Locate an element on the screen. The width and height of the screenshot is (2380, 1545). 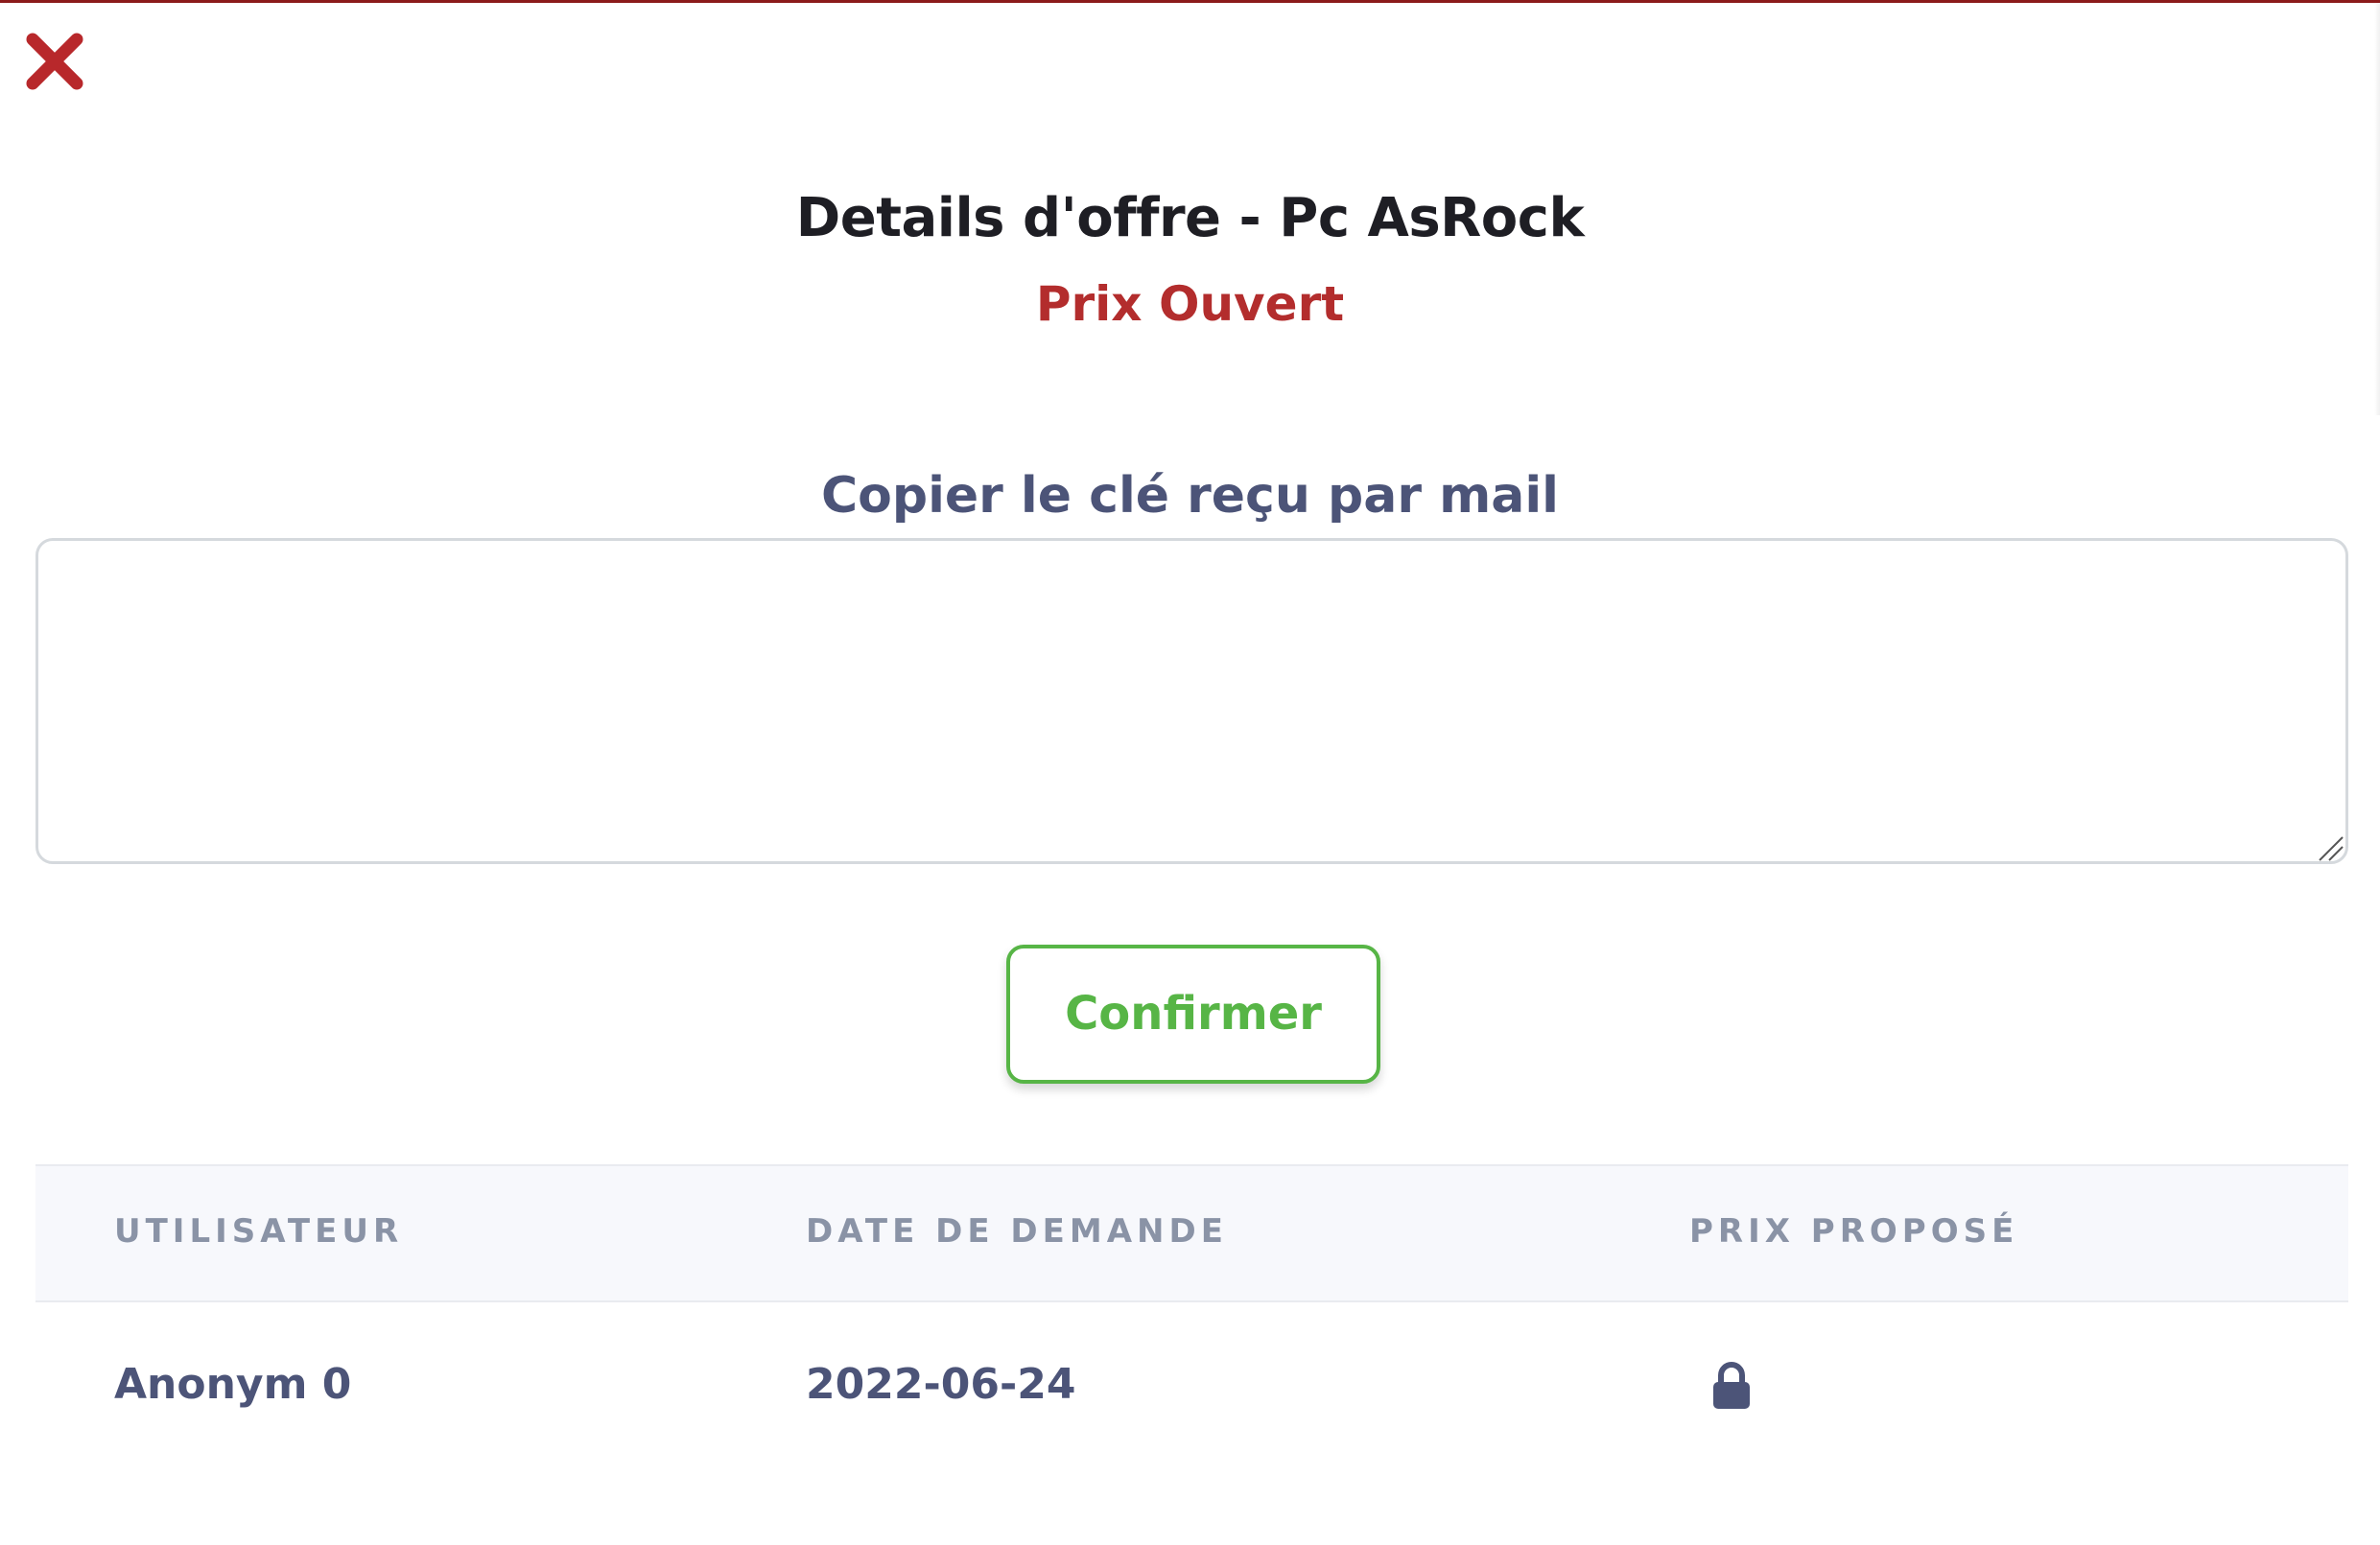
column-header-user: UTILISATEUR is located at coordinates (259, 1231).